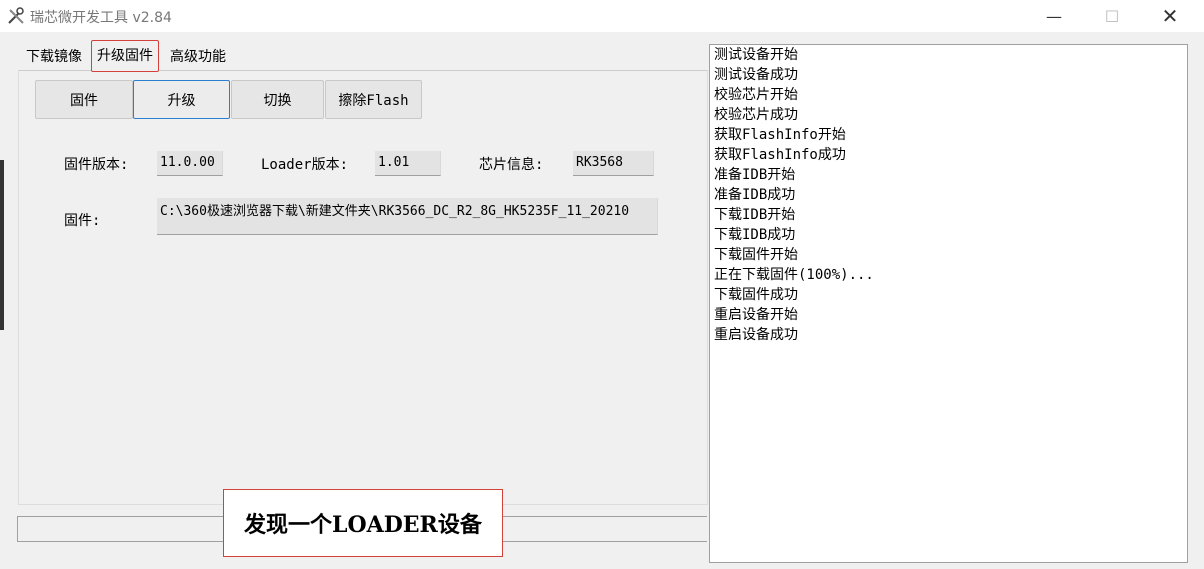 The height and width of the screenshot is (569, 1204). I want to click on log-line: 测试设备开始, so click(756, 55).